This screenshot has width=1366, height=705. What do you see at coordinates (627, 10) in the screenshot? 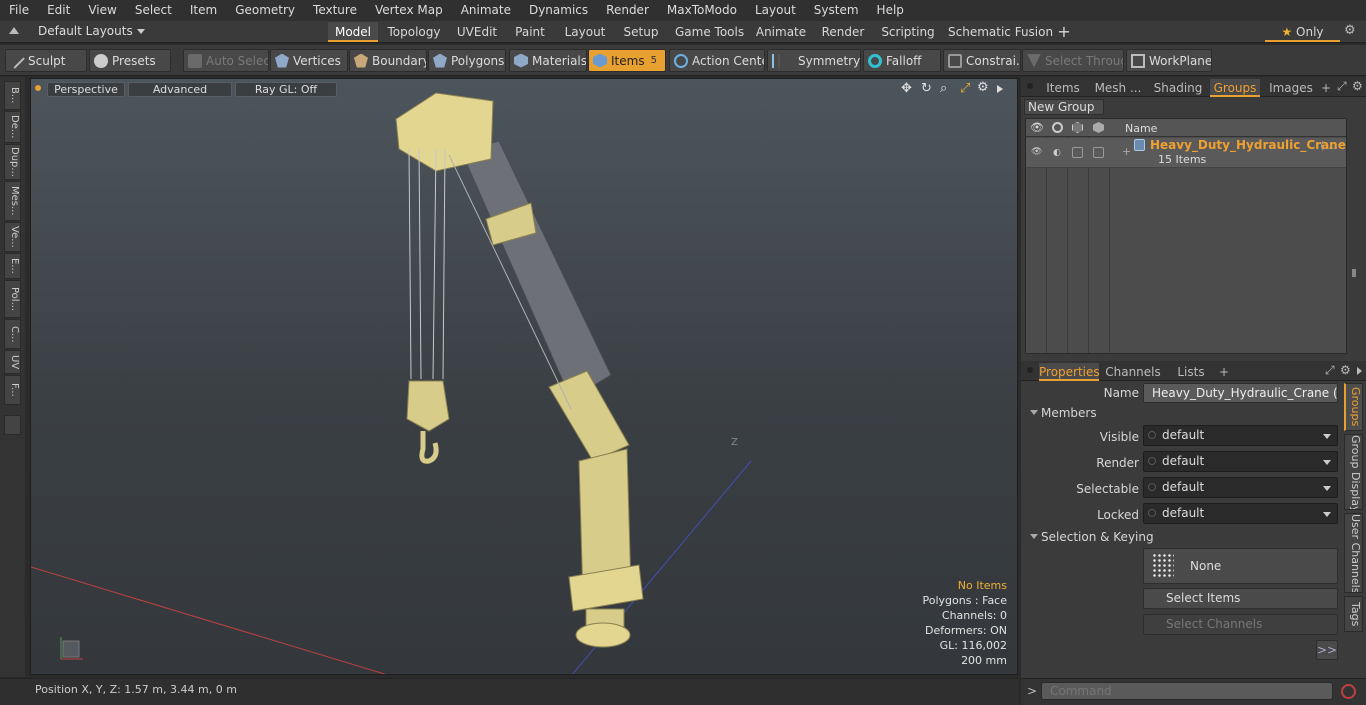
I see `menu-render: Render` at bounding box center [627, 10].